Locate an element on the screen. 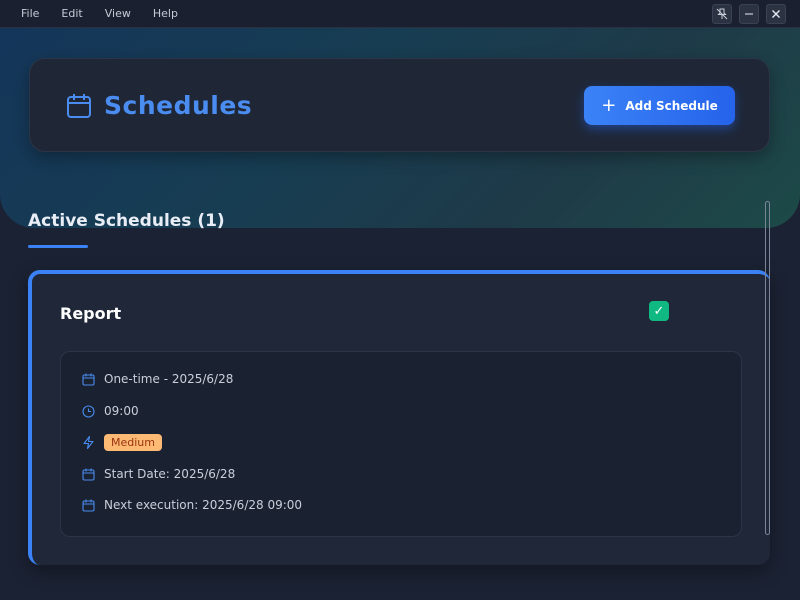 The width and height of the screenshot is (800, 600). close-button is located at coordinates (776, 14).